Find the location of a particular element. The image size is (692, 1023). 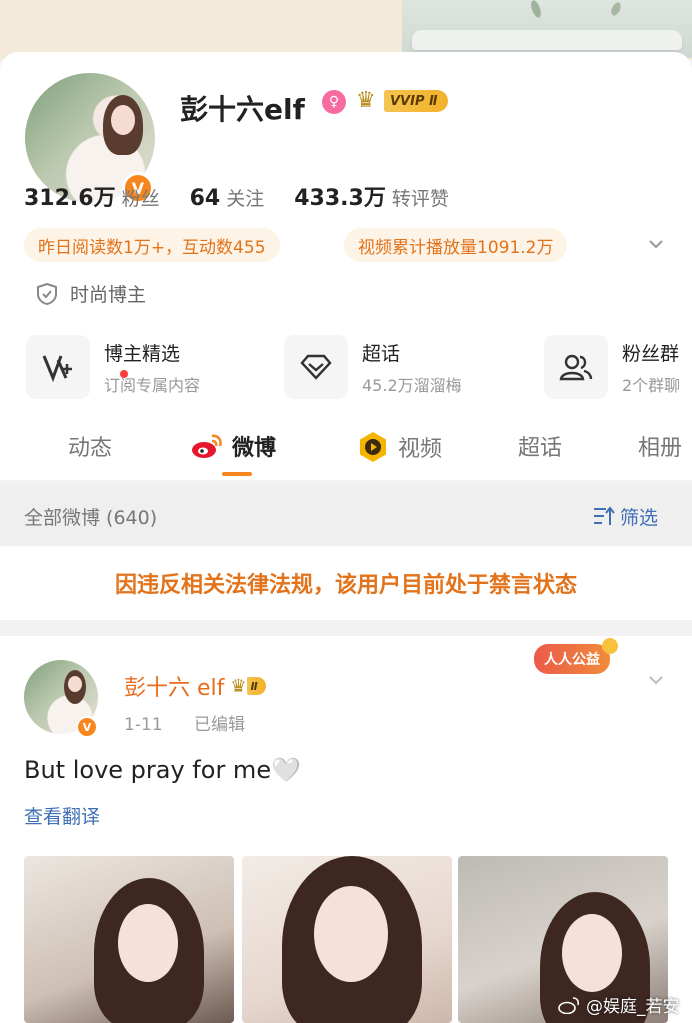

post-author-name: 彭十六 elf is located at coordinates (174, 688).